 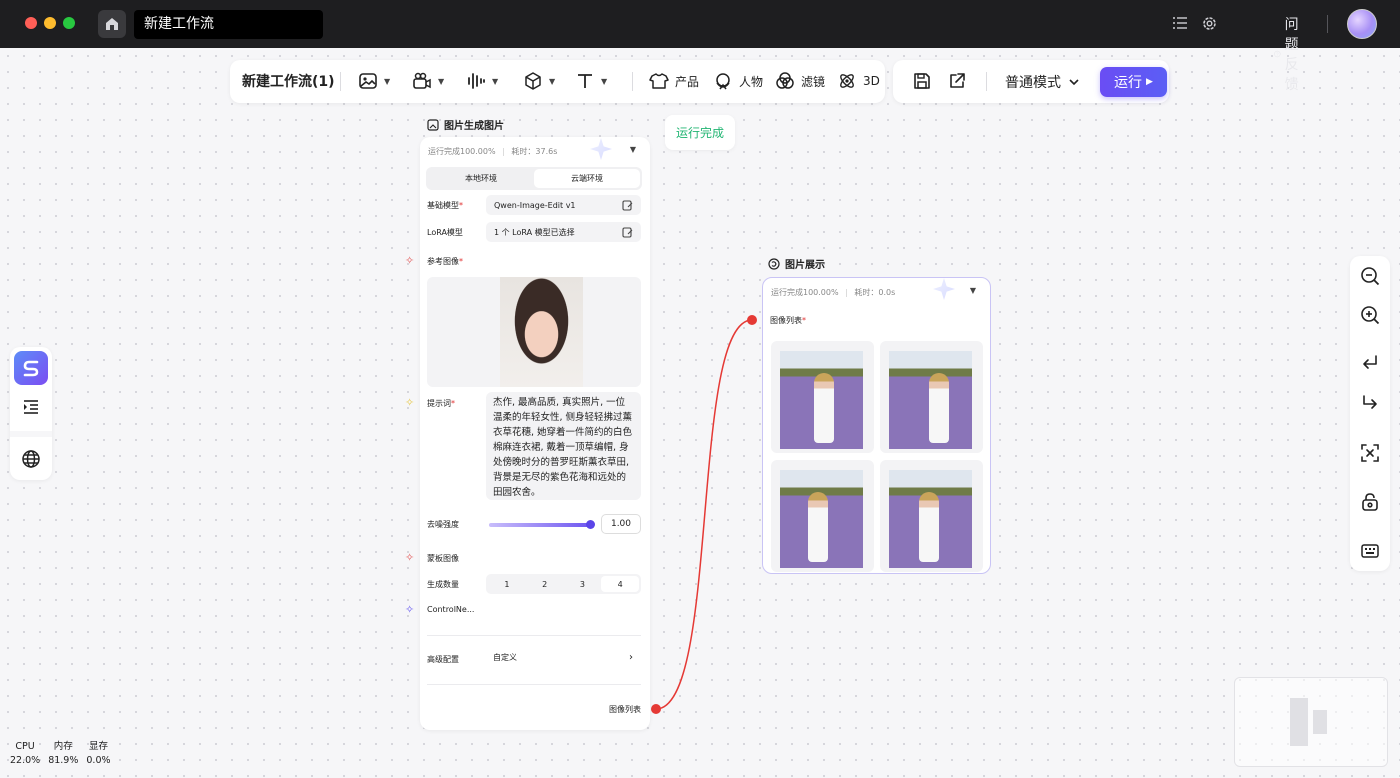 I want to click on fit-view-button, so click(x=1370, y=453).